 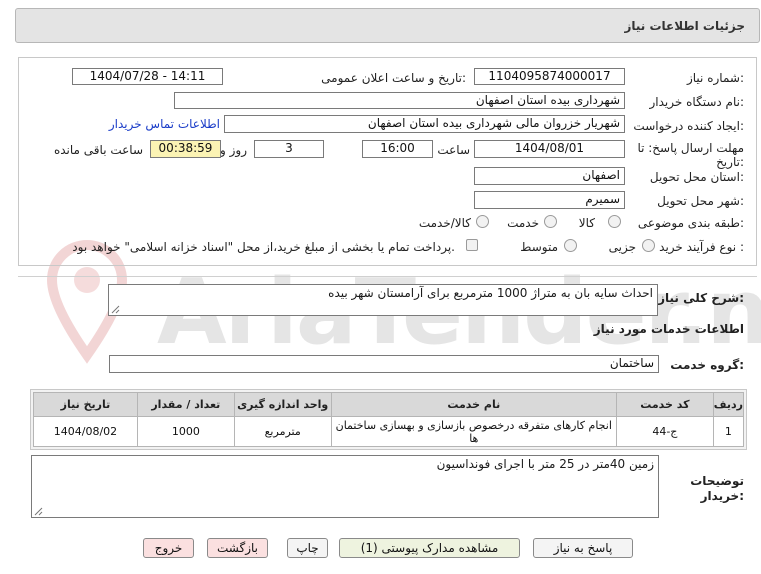 What do you see at coordinates (85, 431) in the screenshot?
I see `cell-need-date: 1404/08/02` at bounding box center [85, 431].